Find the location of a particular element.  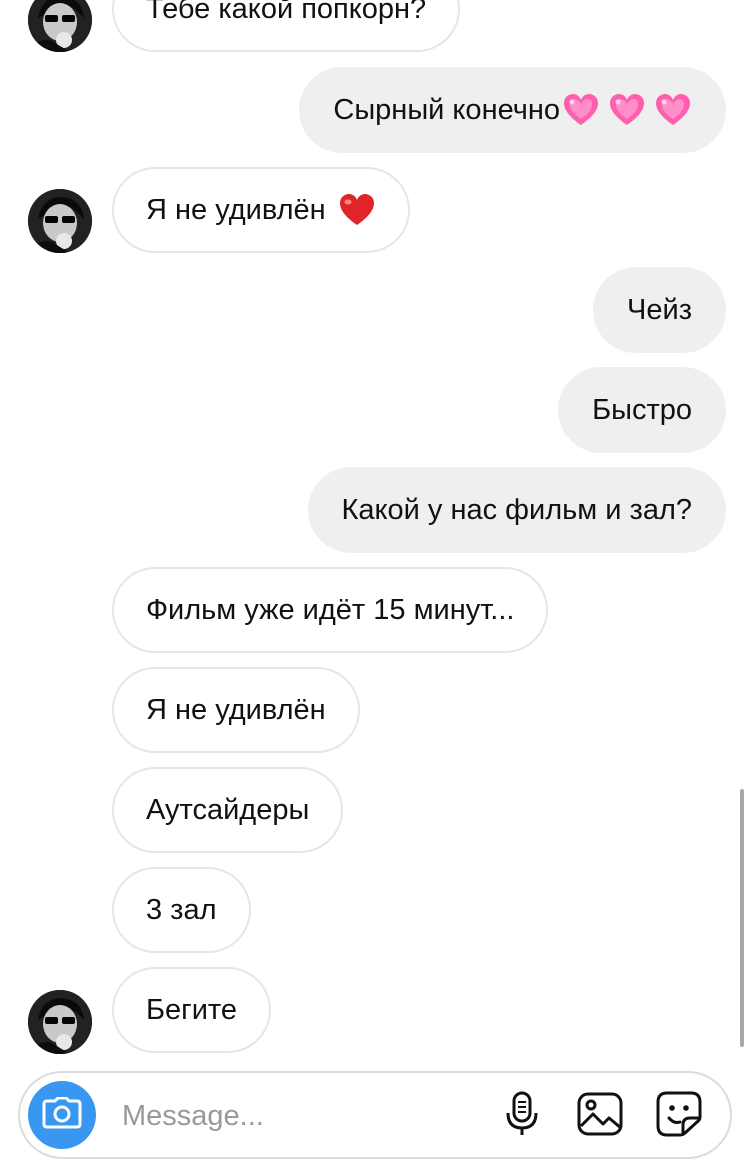

outgoing-message: Быстро is located at coordinates (642, 410).